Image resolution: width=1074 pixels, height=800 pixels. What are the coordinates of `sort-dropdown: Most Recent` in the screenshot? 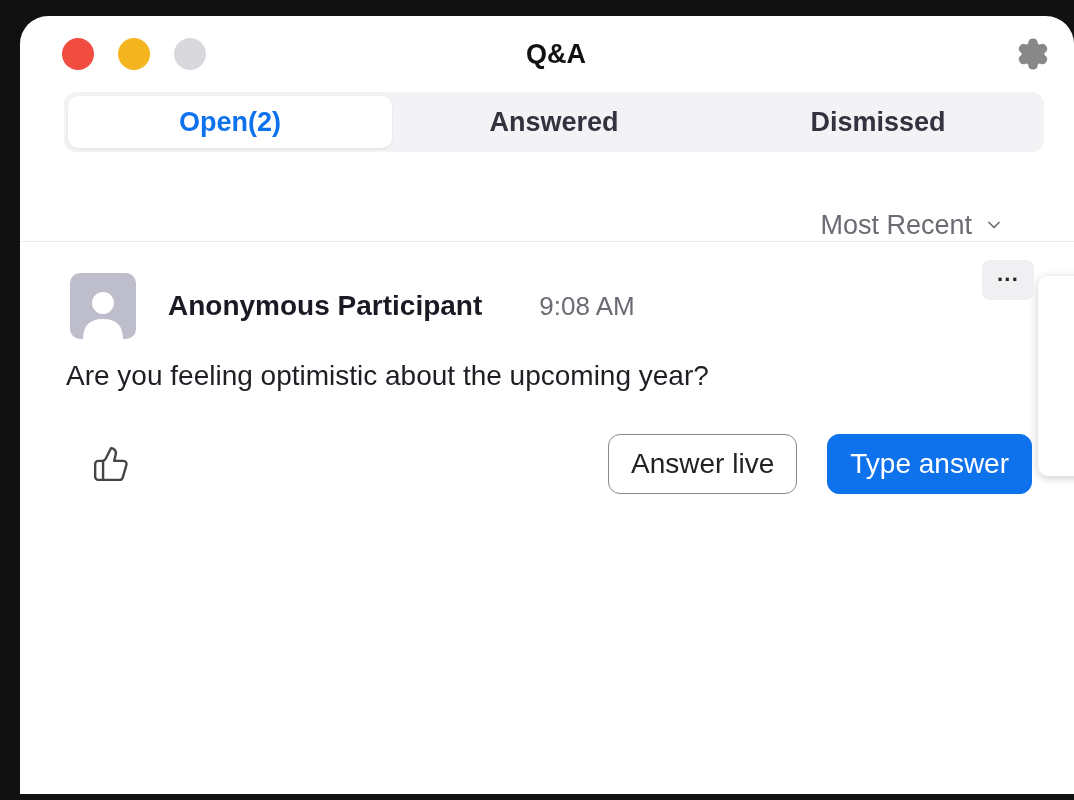 It's located at (912, 225).